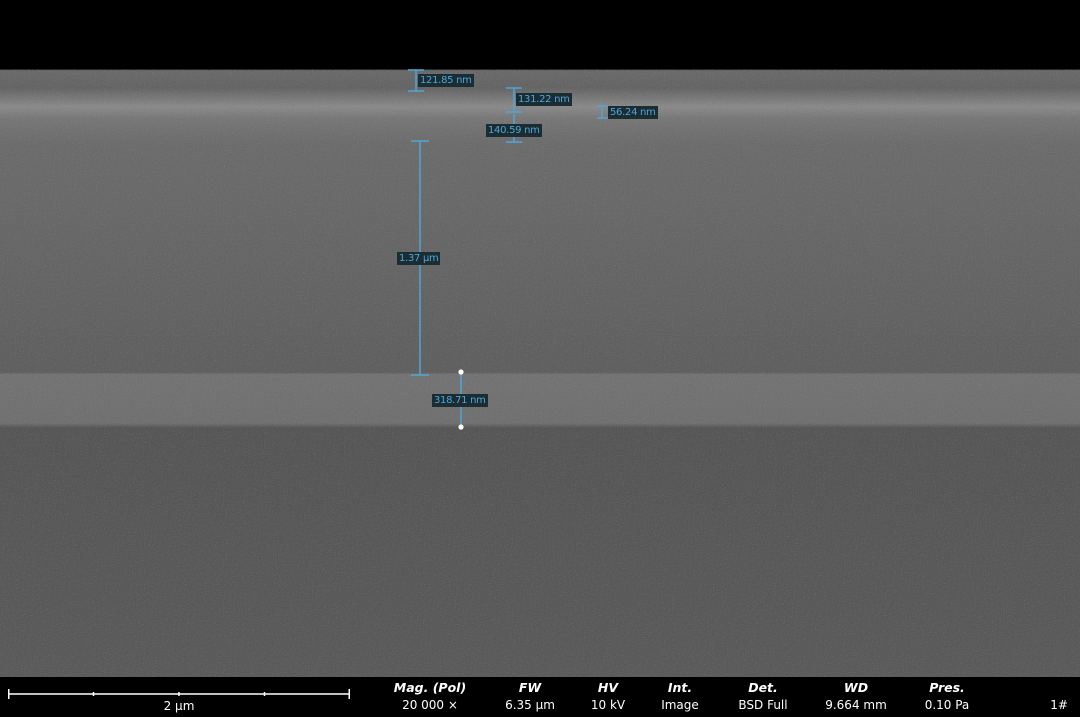 This screenshot has width=1080, height=717. What do you see at coordinates (856, 705) in the screenshot?
I see `param-wd-value: 9.664 mm` at bounding box center [856, 705].